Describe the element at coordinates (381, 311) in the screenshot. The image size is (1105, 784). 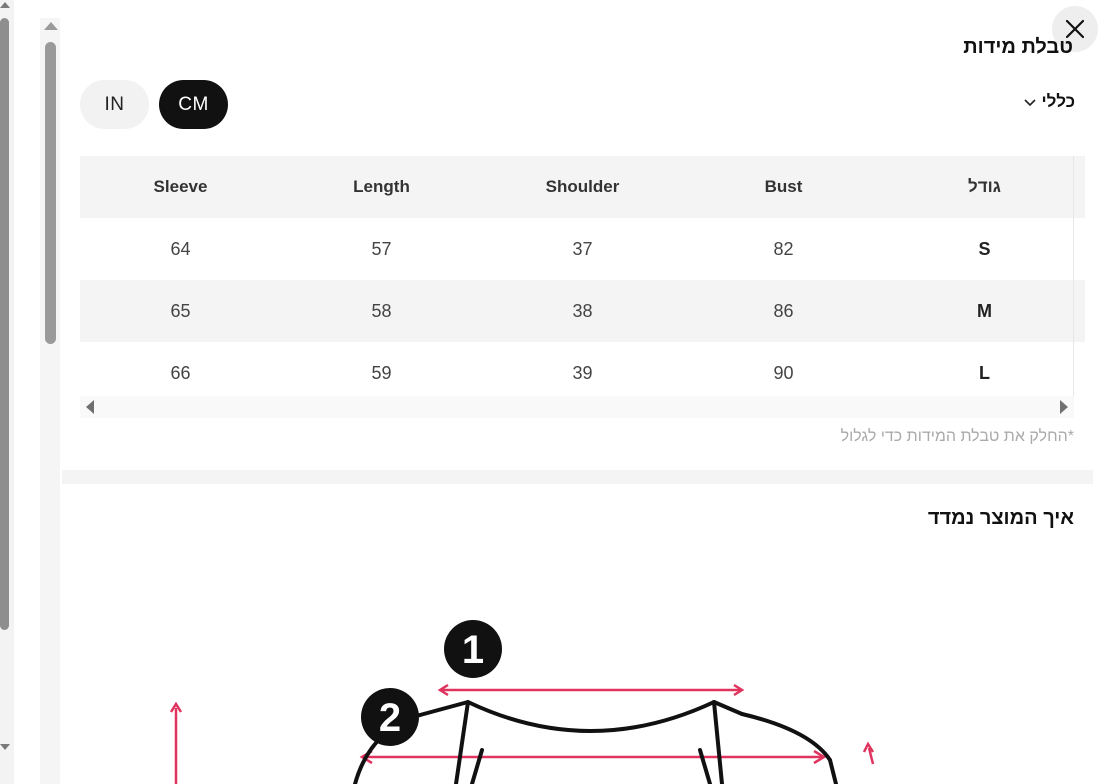
I see `cell-length: 58` at that location.